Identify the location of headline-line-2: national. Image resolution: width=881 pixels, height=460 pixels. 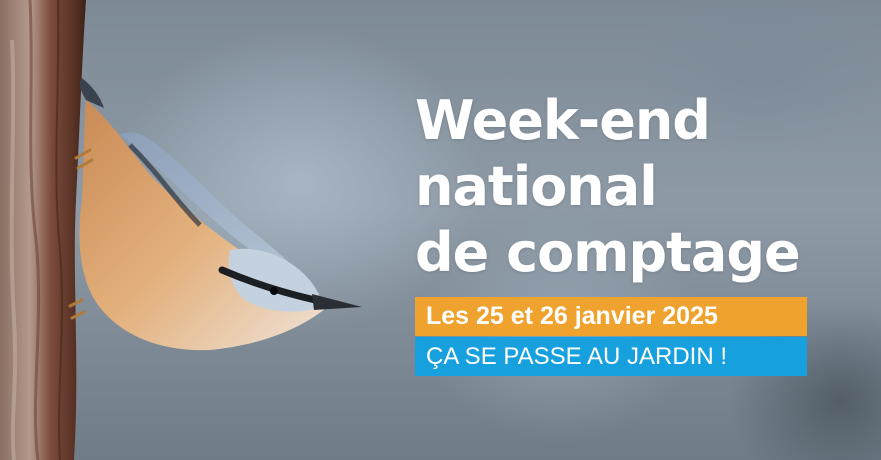
(536, 186).